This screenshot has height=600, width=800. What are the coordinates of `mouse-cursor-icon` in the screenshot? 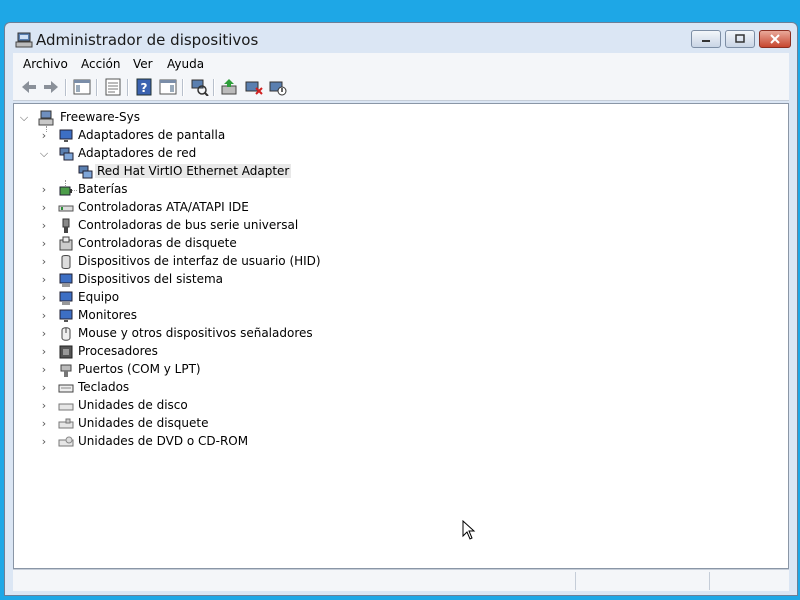 It's located at (469, 530).